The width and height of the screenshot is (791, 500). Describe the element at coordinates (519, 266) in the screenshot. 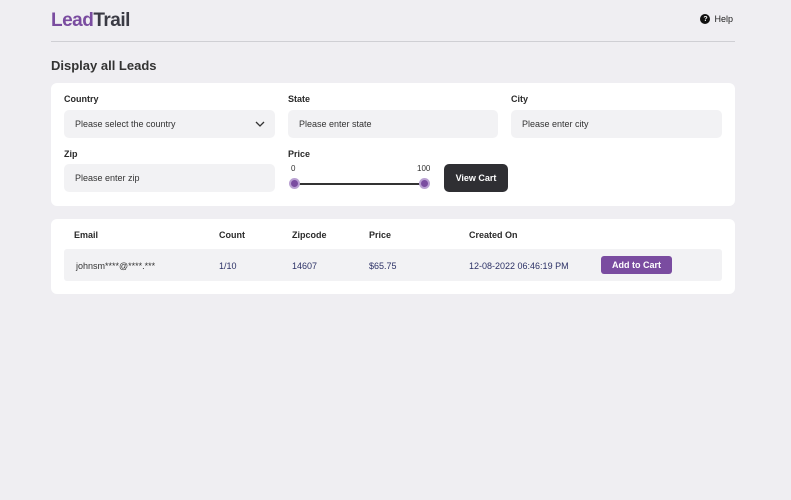

I see `cell-created-on: 12-08-2022 06:46:19 PM` at that location.